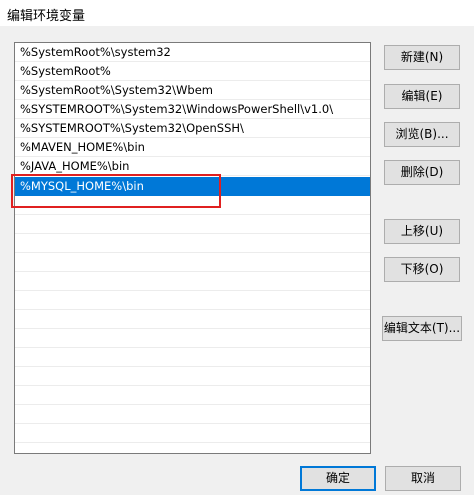 The width and height of the screenshot is (474, 495). I want to click on list-item: %JAVA_HOME%\bin, so click(192, 166).